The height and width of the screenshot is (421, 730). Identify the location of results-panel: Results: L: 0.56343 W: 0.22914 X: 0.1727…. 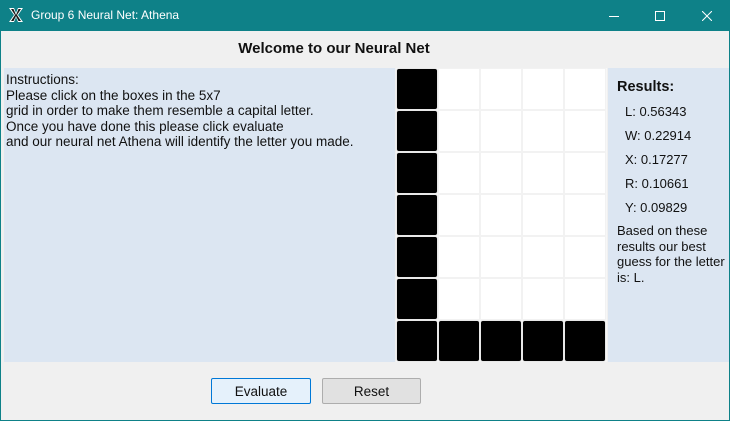
(668, 215).